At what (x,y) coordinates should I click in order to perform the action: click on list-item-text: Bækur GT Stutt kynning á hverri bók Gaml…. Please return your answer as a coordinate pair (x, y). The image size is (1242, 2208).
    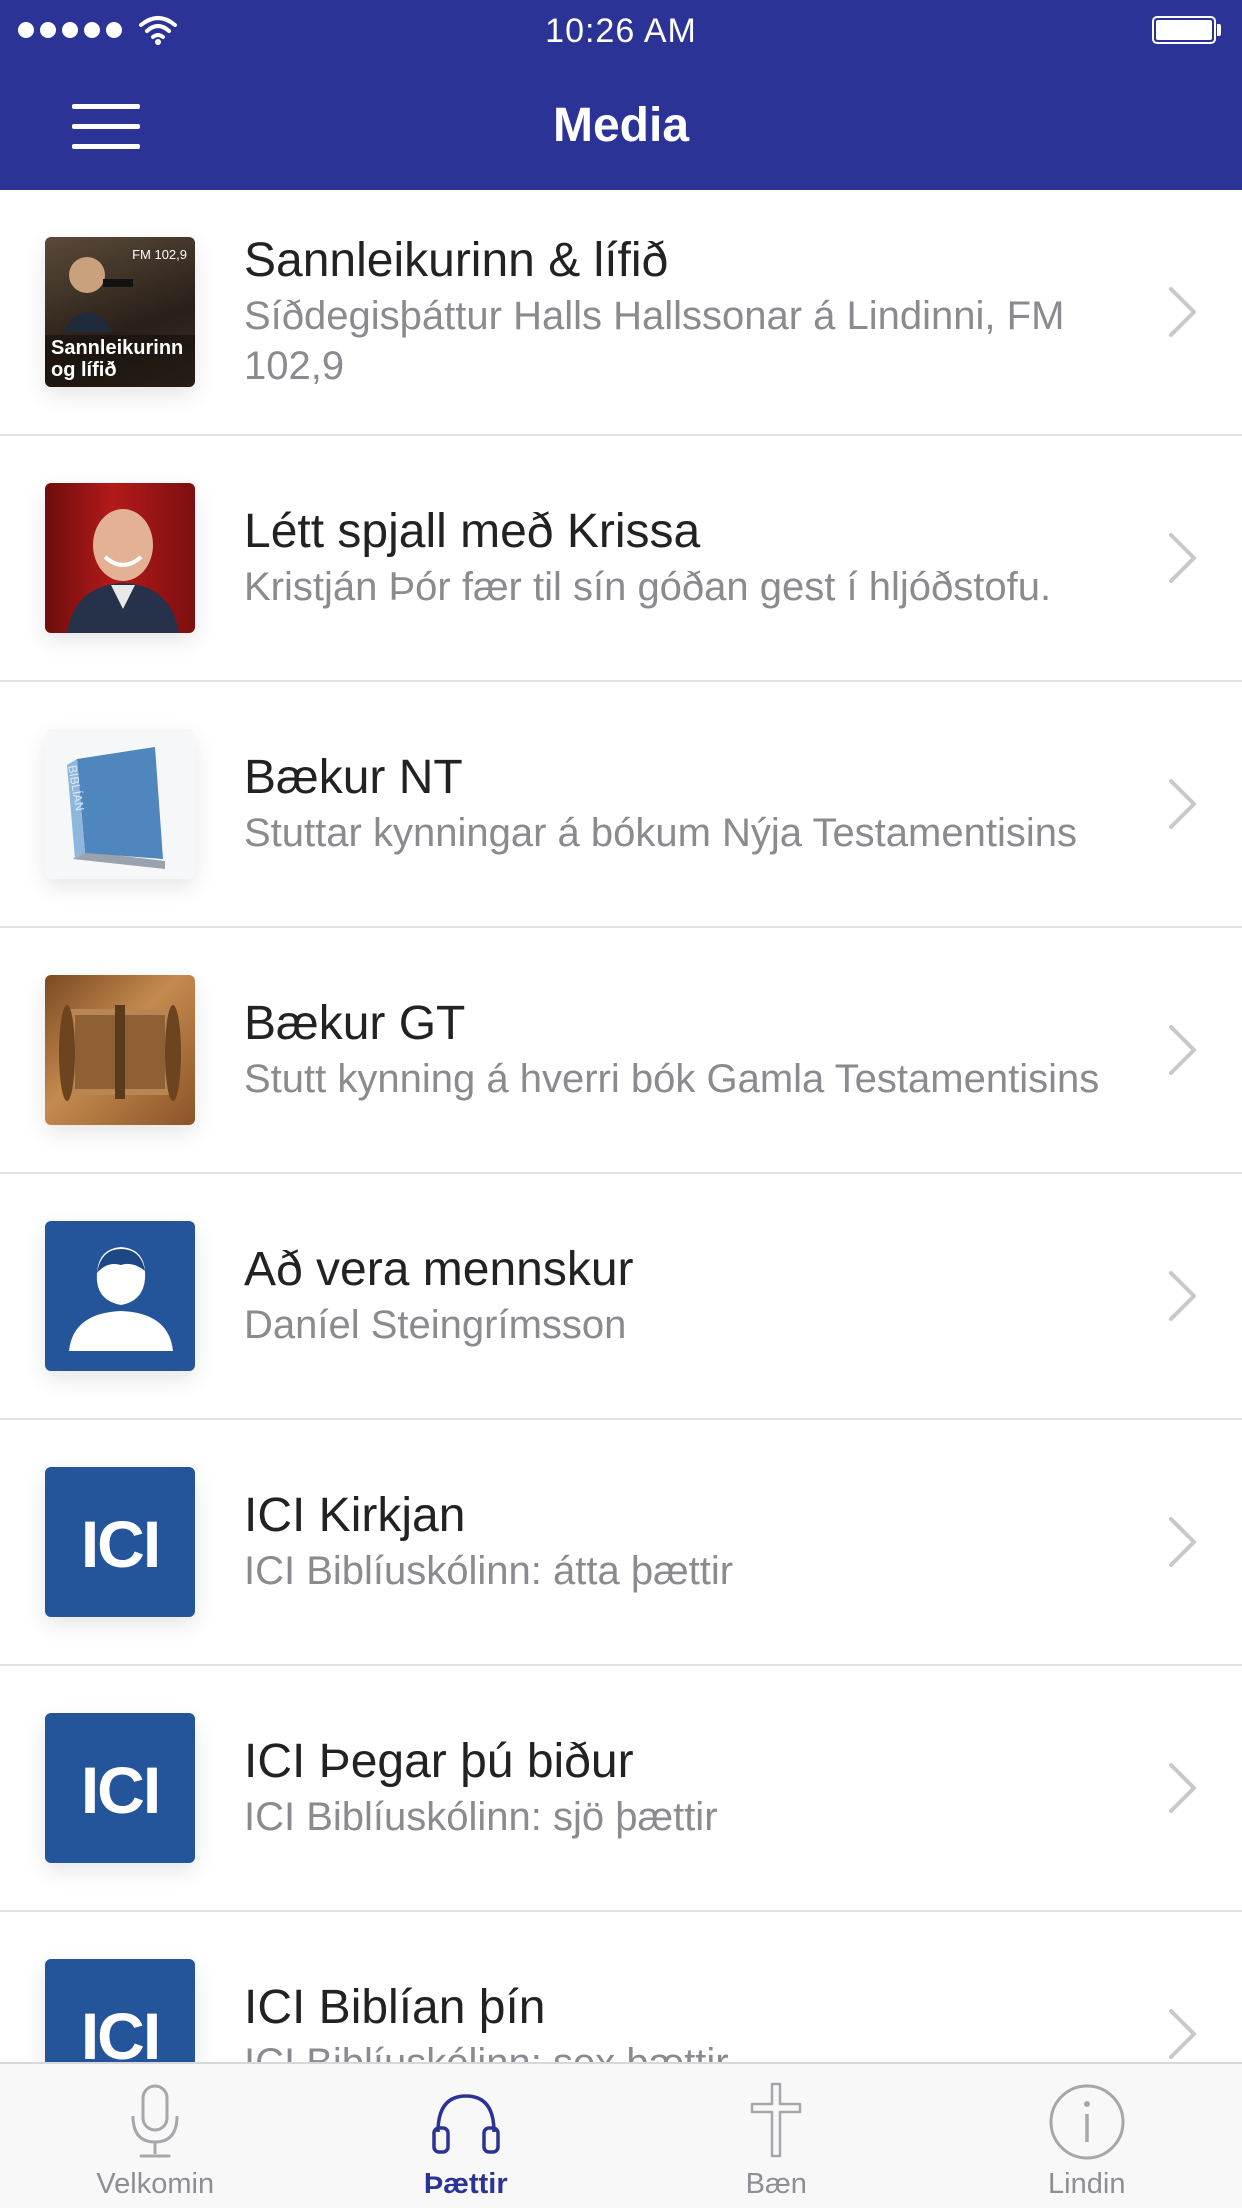
    Looking at the image, I should click on (688, 1050).